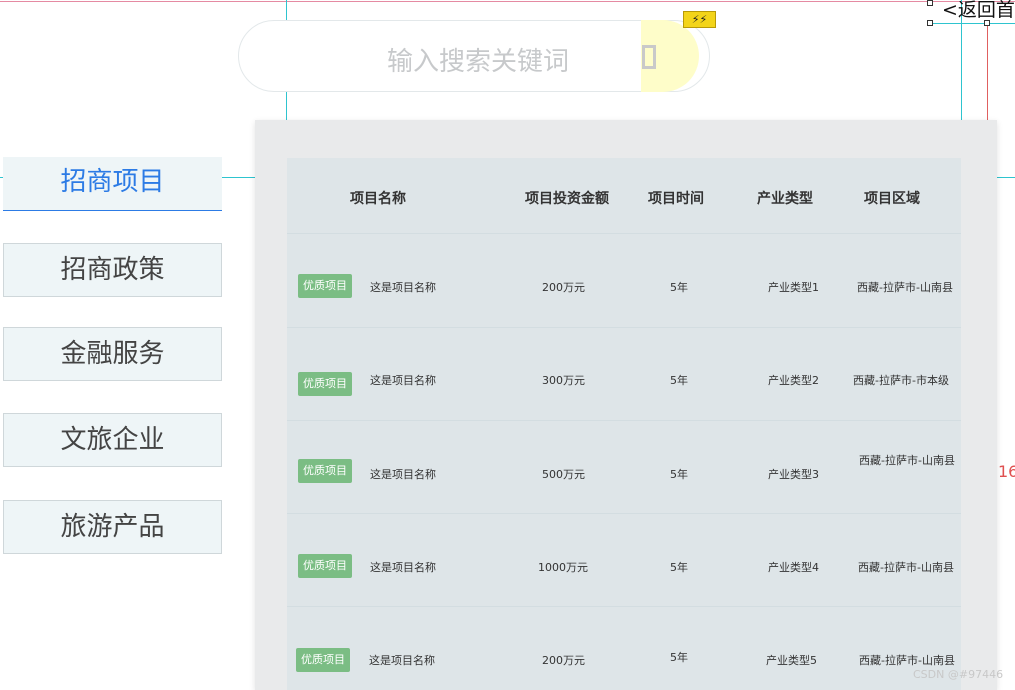 The width and height of the screenshot is (1015, 690). Describe the element at coordinates (378, 199) in the screenshot. I see `column-header-name: 项目名称` at that location.